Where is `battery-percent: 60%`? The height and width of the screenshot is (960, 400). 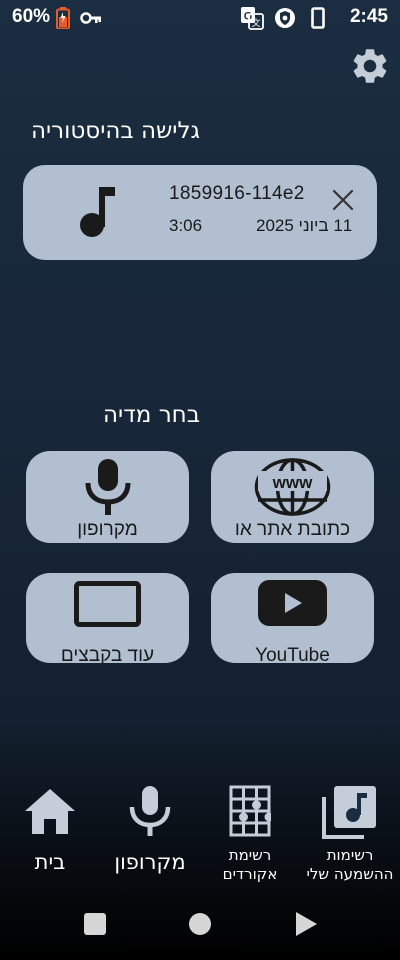 battery-percent: 60% is located at coordinates (31, 16).